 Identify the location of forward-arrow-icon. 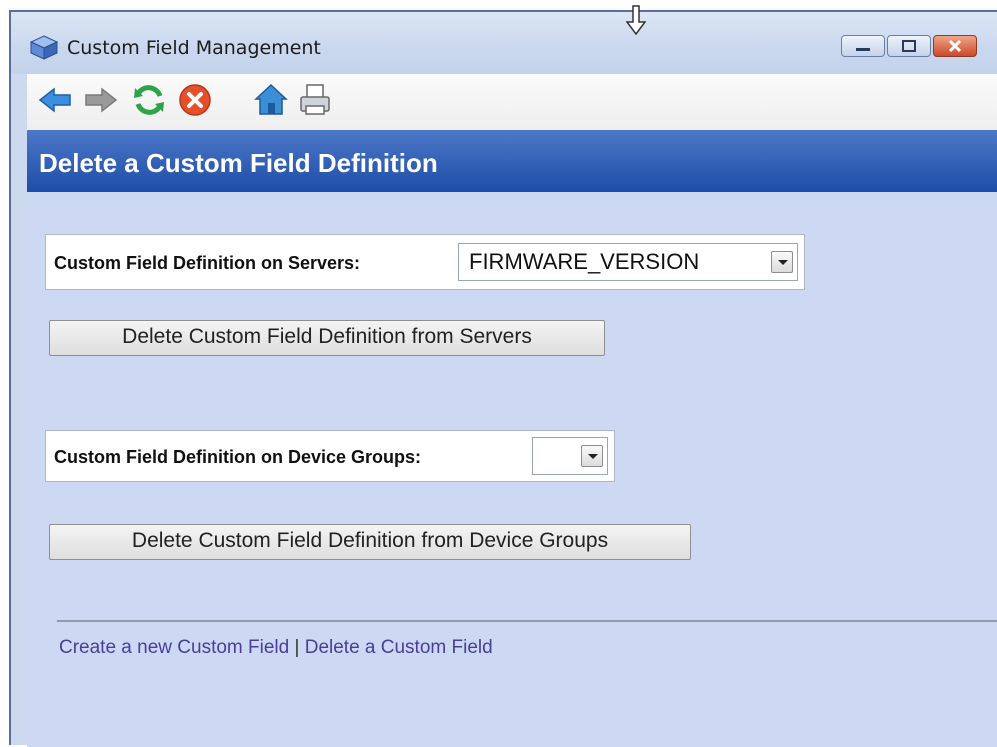
(101, 100).